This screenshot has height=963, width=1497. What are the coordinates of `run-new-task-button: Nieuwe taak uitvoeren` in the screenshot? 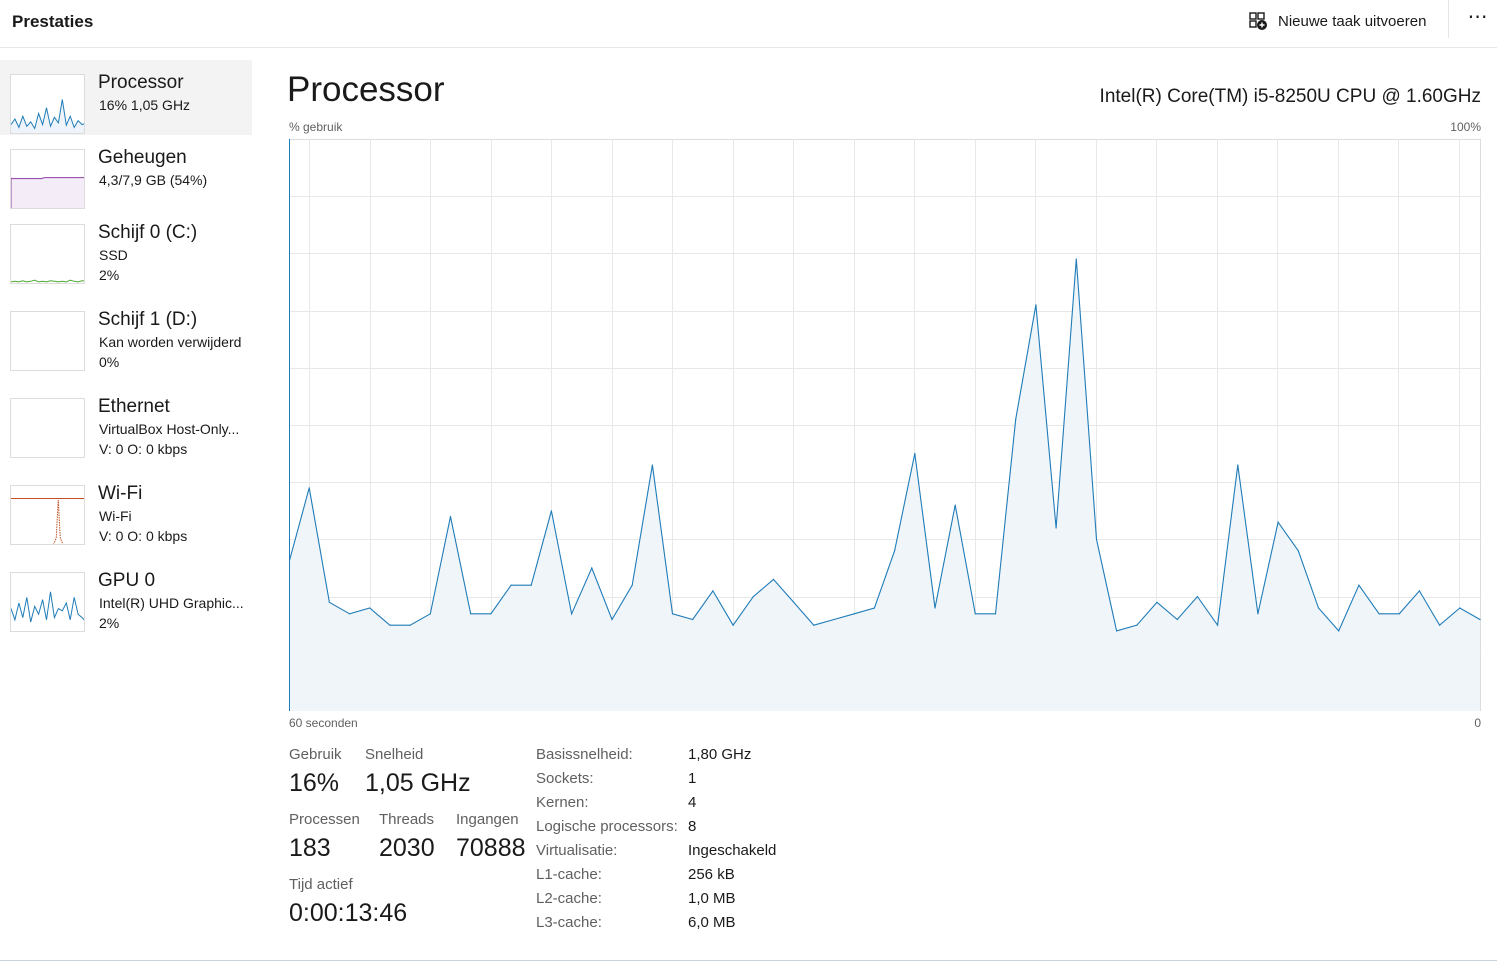 It's located at (1337, 21).